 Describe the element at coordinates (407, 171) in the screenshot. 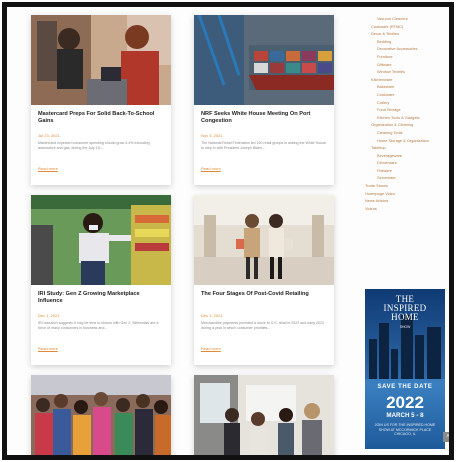

I see `sidebar-category-link: Flatware` at that location.